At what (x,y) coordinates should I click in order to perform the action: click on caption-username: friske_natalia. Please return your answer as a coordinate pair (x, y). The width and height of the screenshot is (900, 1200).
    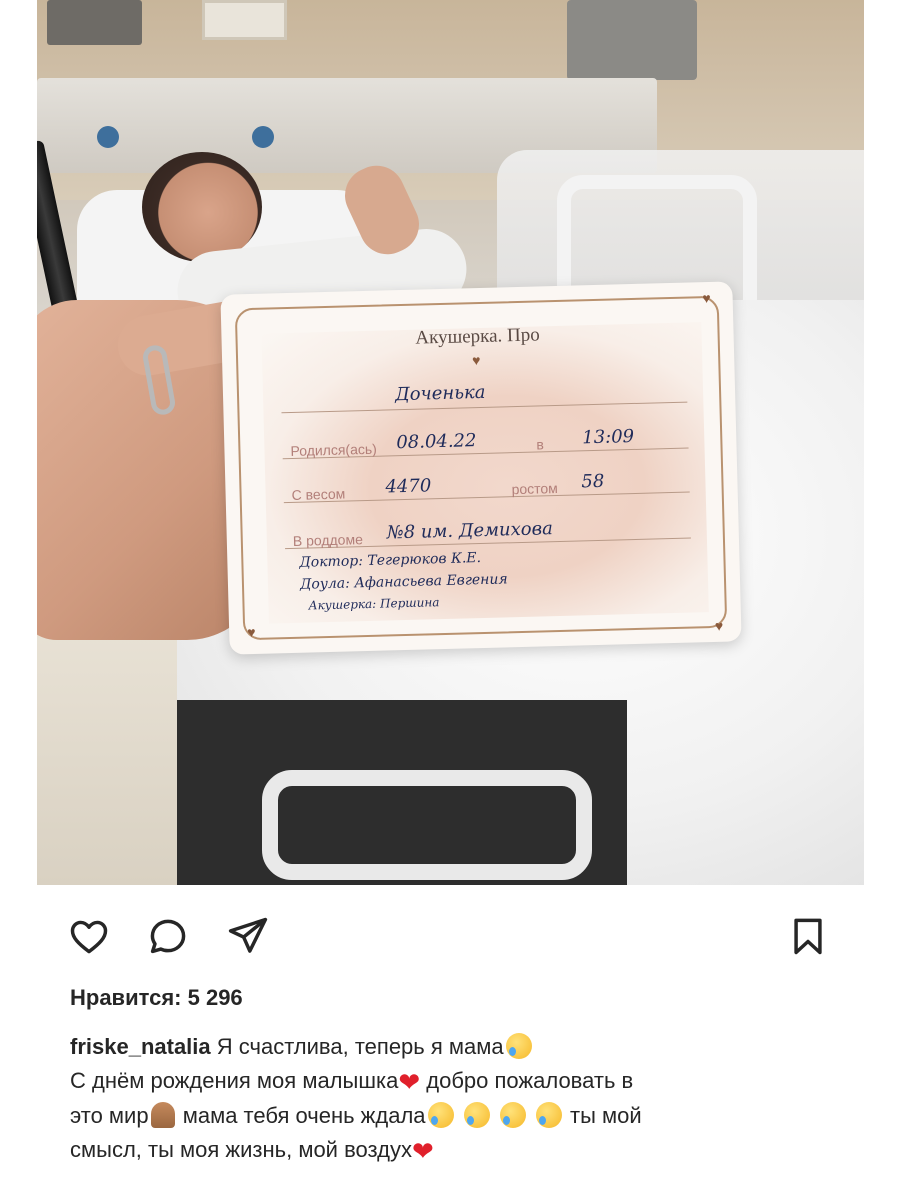
    Looking at the image, I should click on (140, 1046).